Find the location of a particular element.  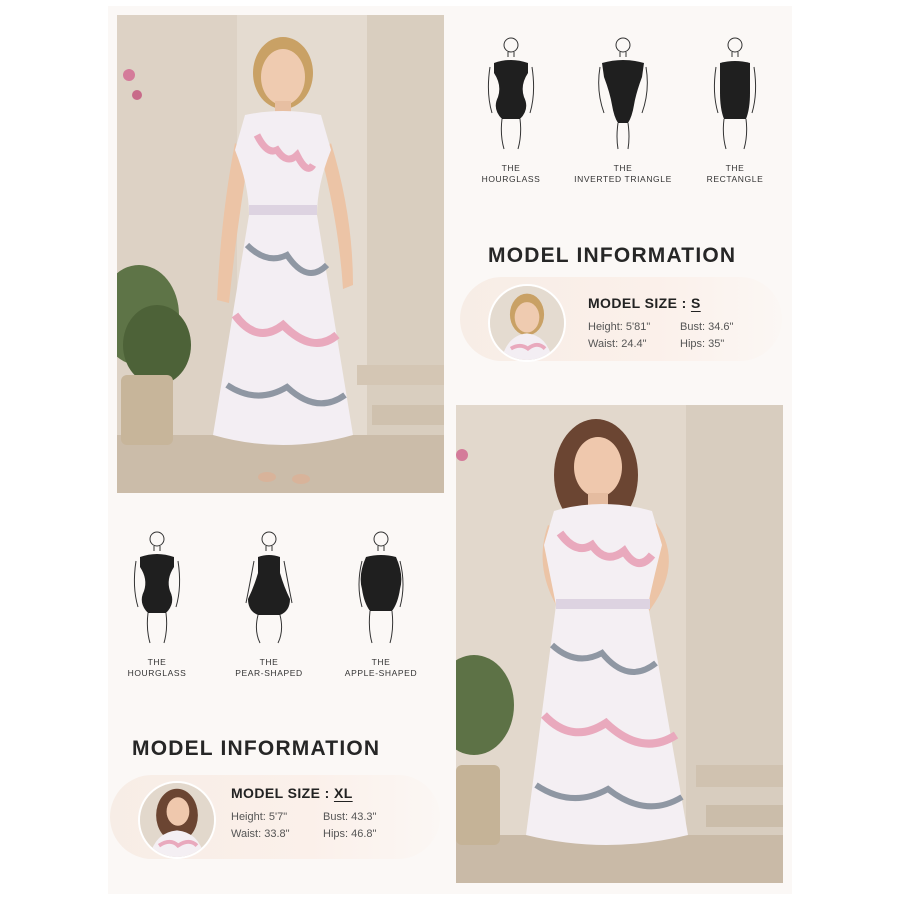

model-size: MODEL SIZE : S is located at coordinates (644, 303).